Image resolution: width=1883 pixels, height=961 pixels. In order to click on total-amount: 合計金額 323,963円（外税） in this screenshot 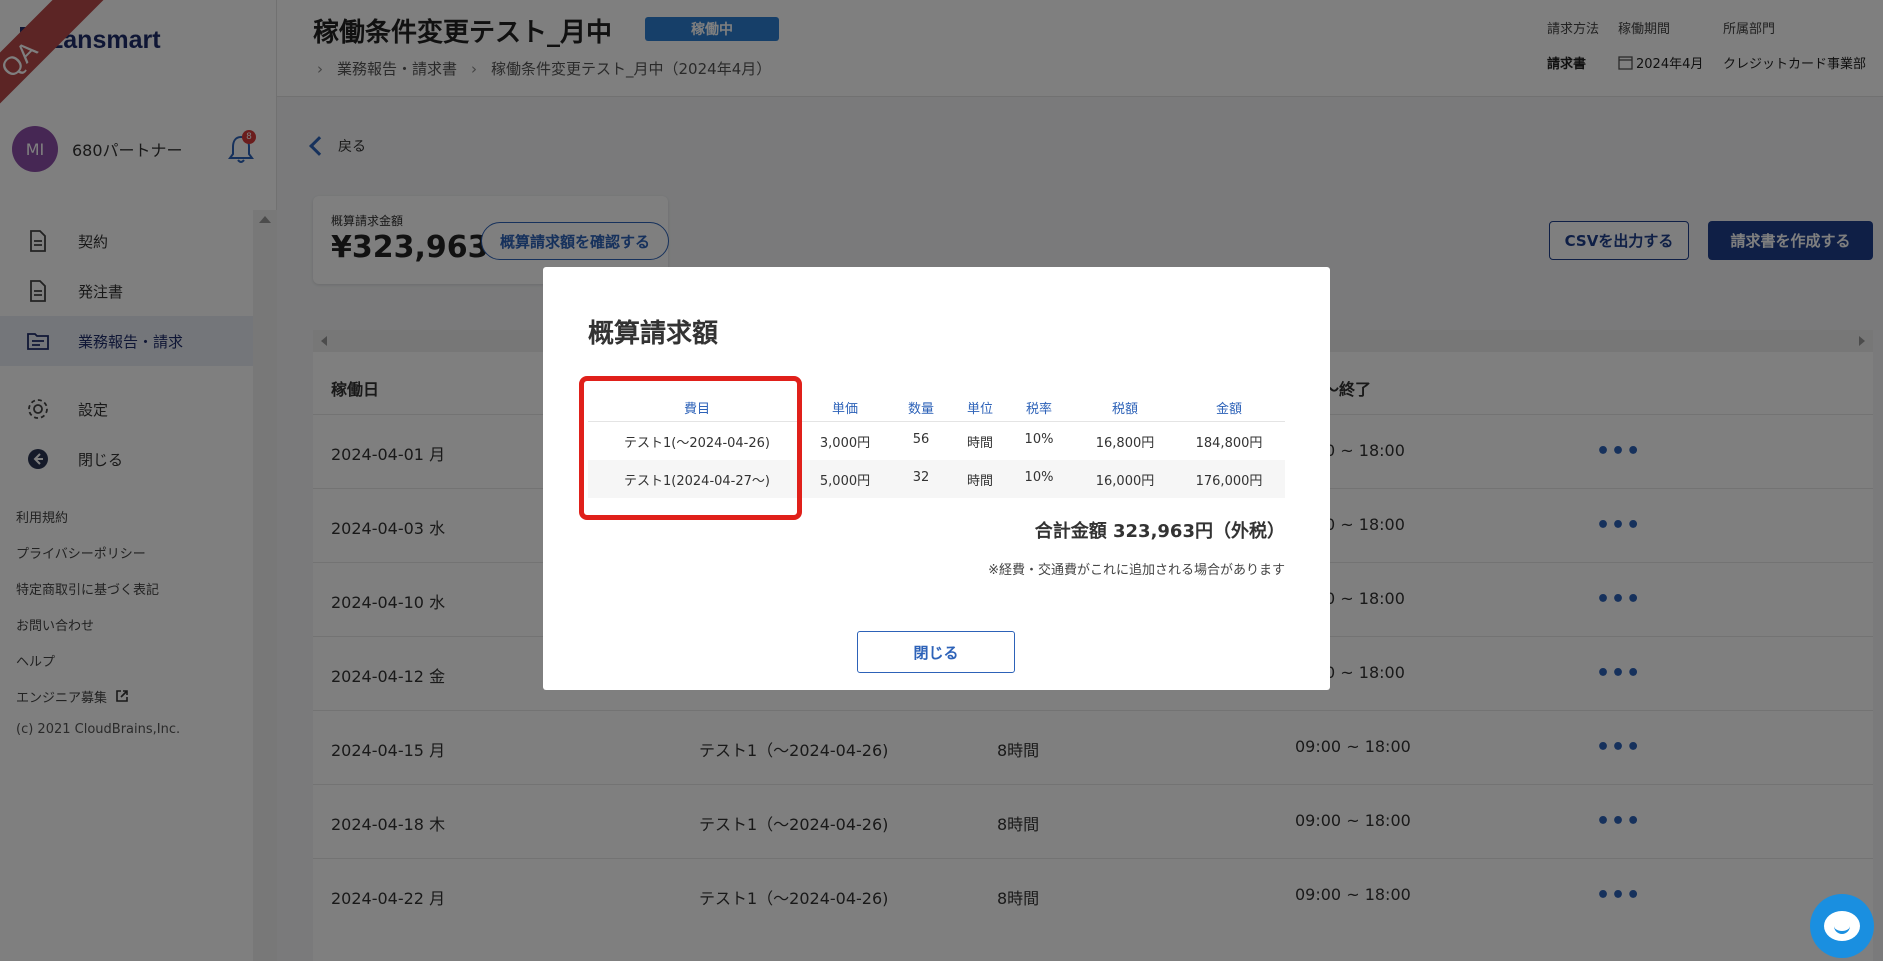, I will do `click(1159, 531)`.